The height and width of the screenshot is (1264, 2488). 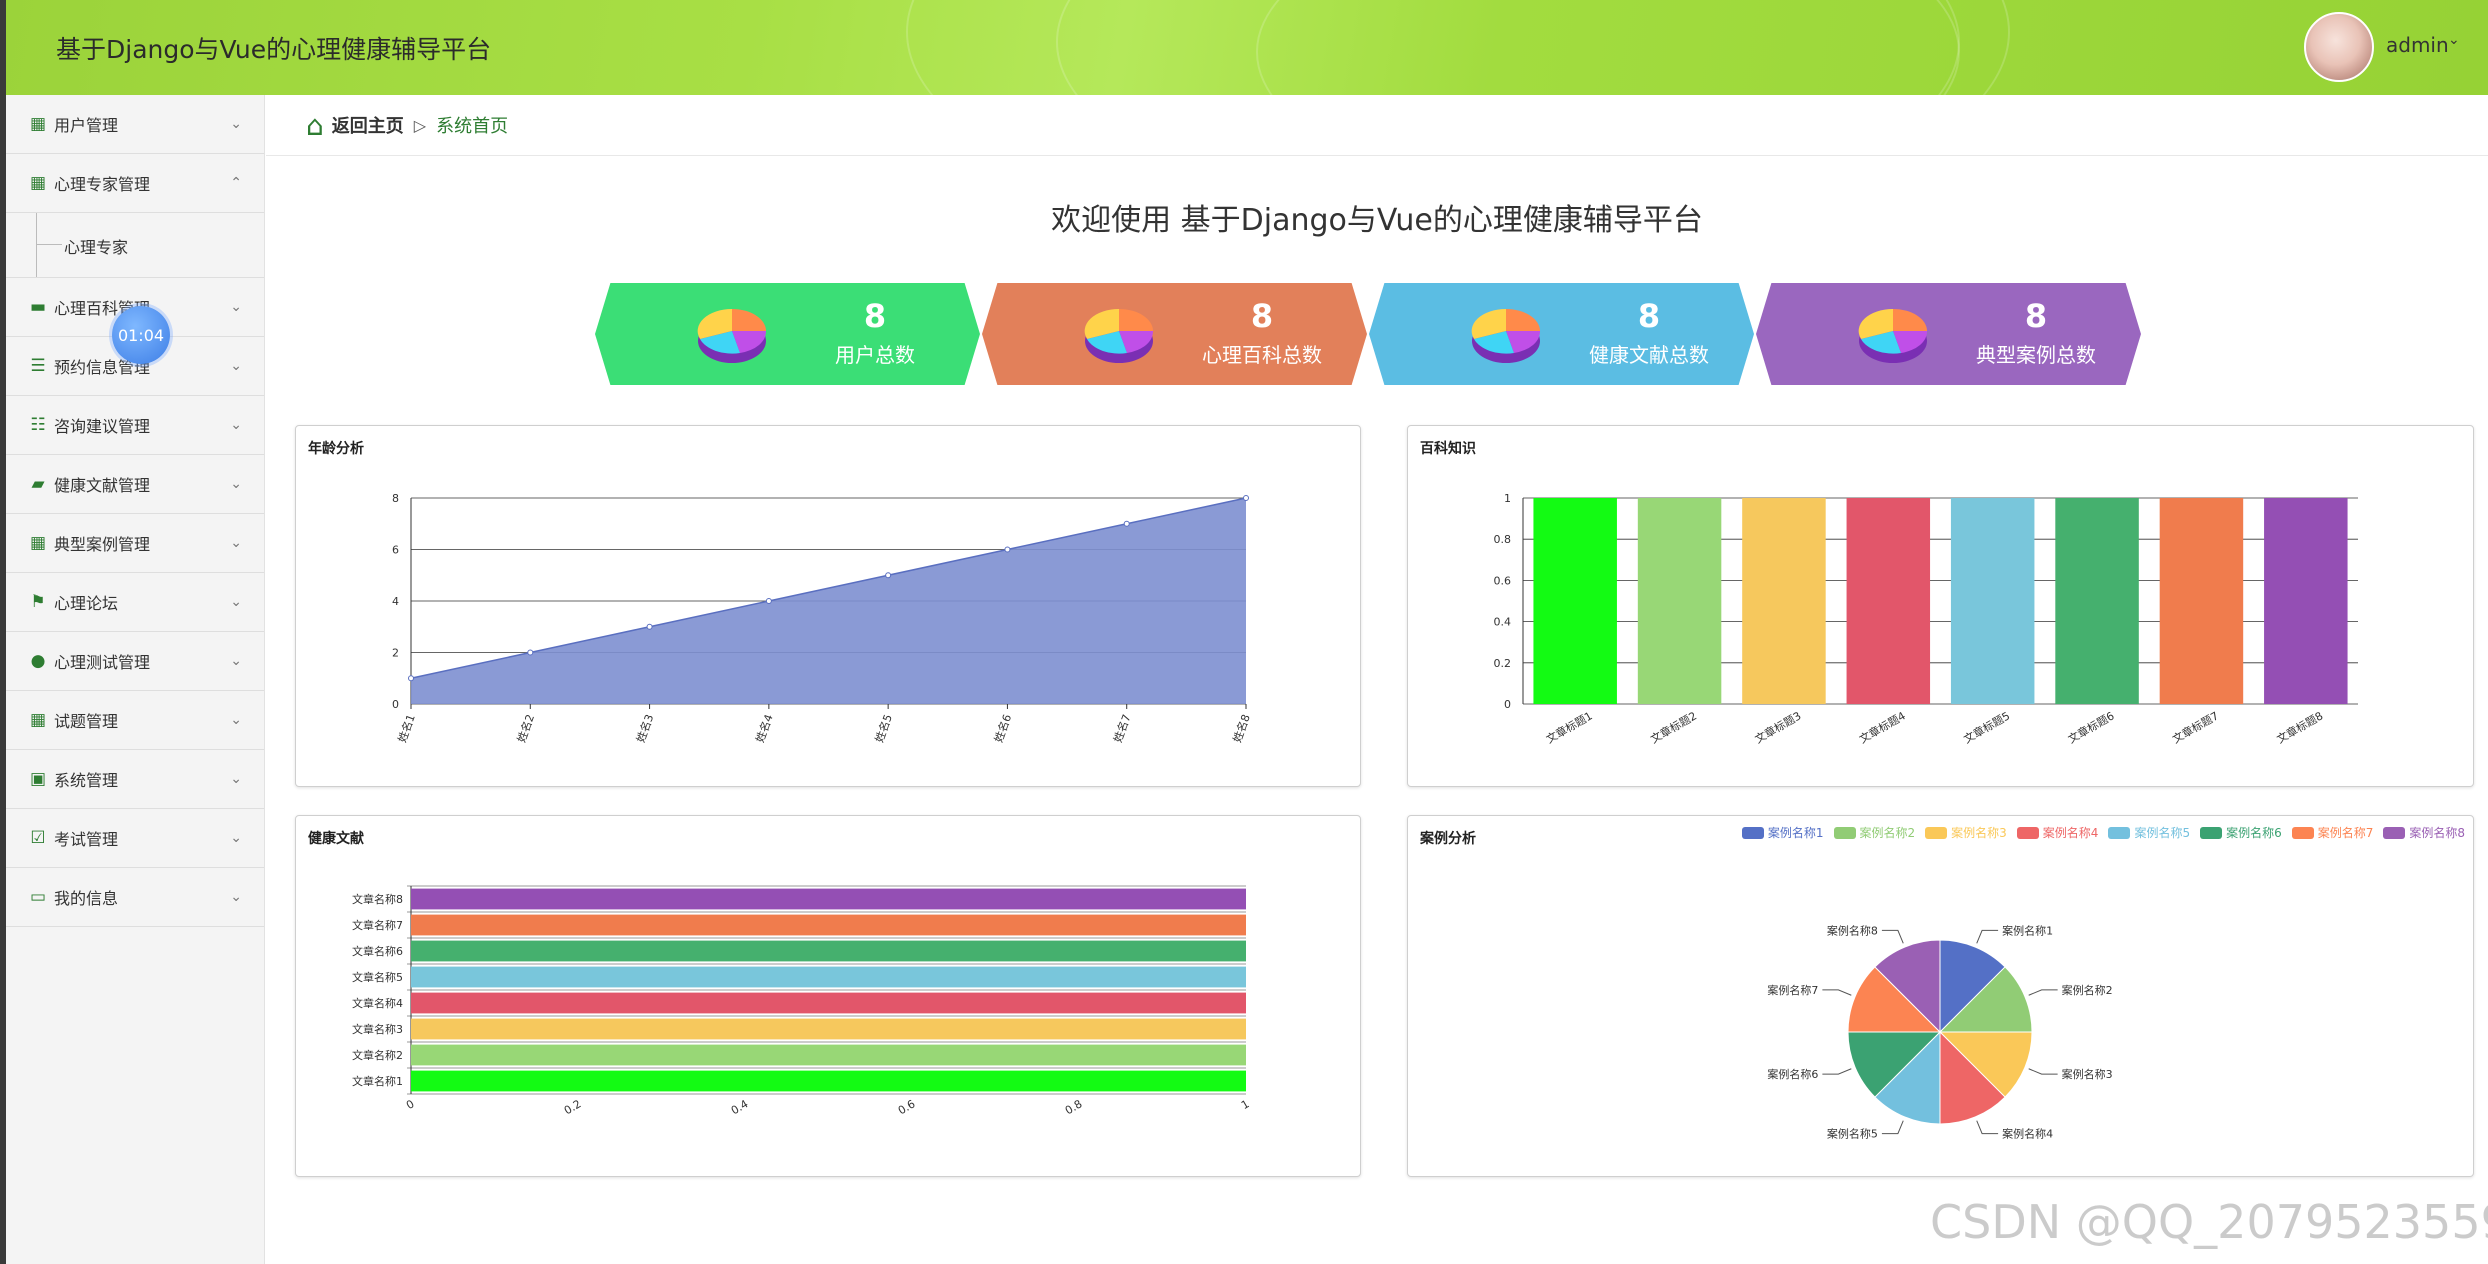 I want to click on stat-card: 8 典型案例总数, so click(x=1948, y=334).